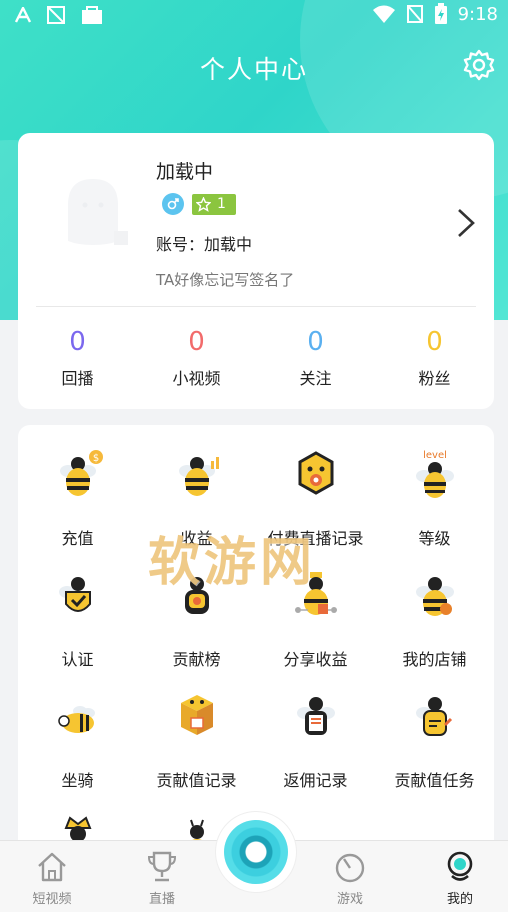 The width and height of the screenshot is (508, 912). I want to click on bee-rank-icon, so click(196, 595).